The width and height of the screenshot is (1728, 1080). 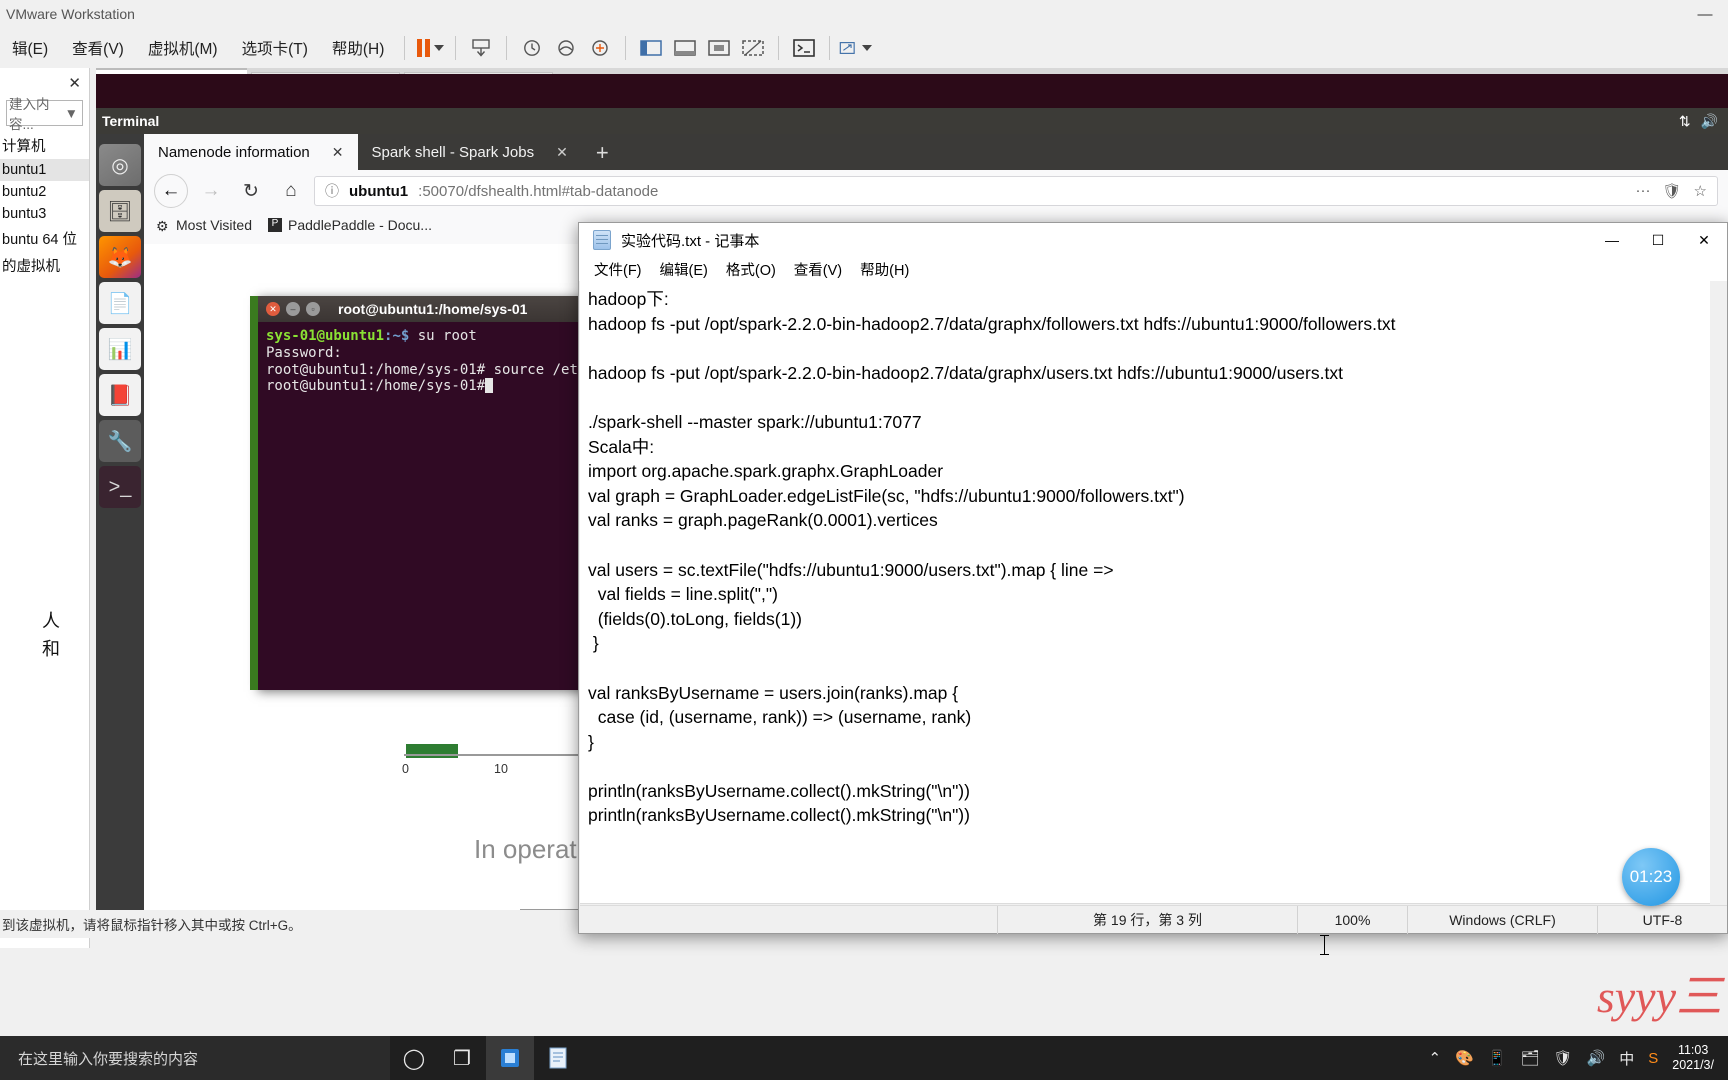 I want to click on task-view-icon: ❐, so click(x=462, y=1058).